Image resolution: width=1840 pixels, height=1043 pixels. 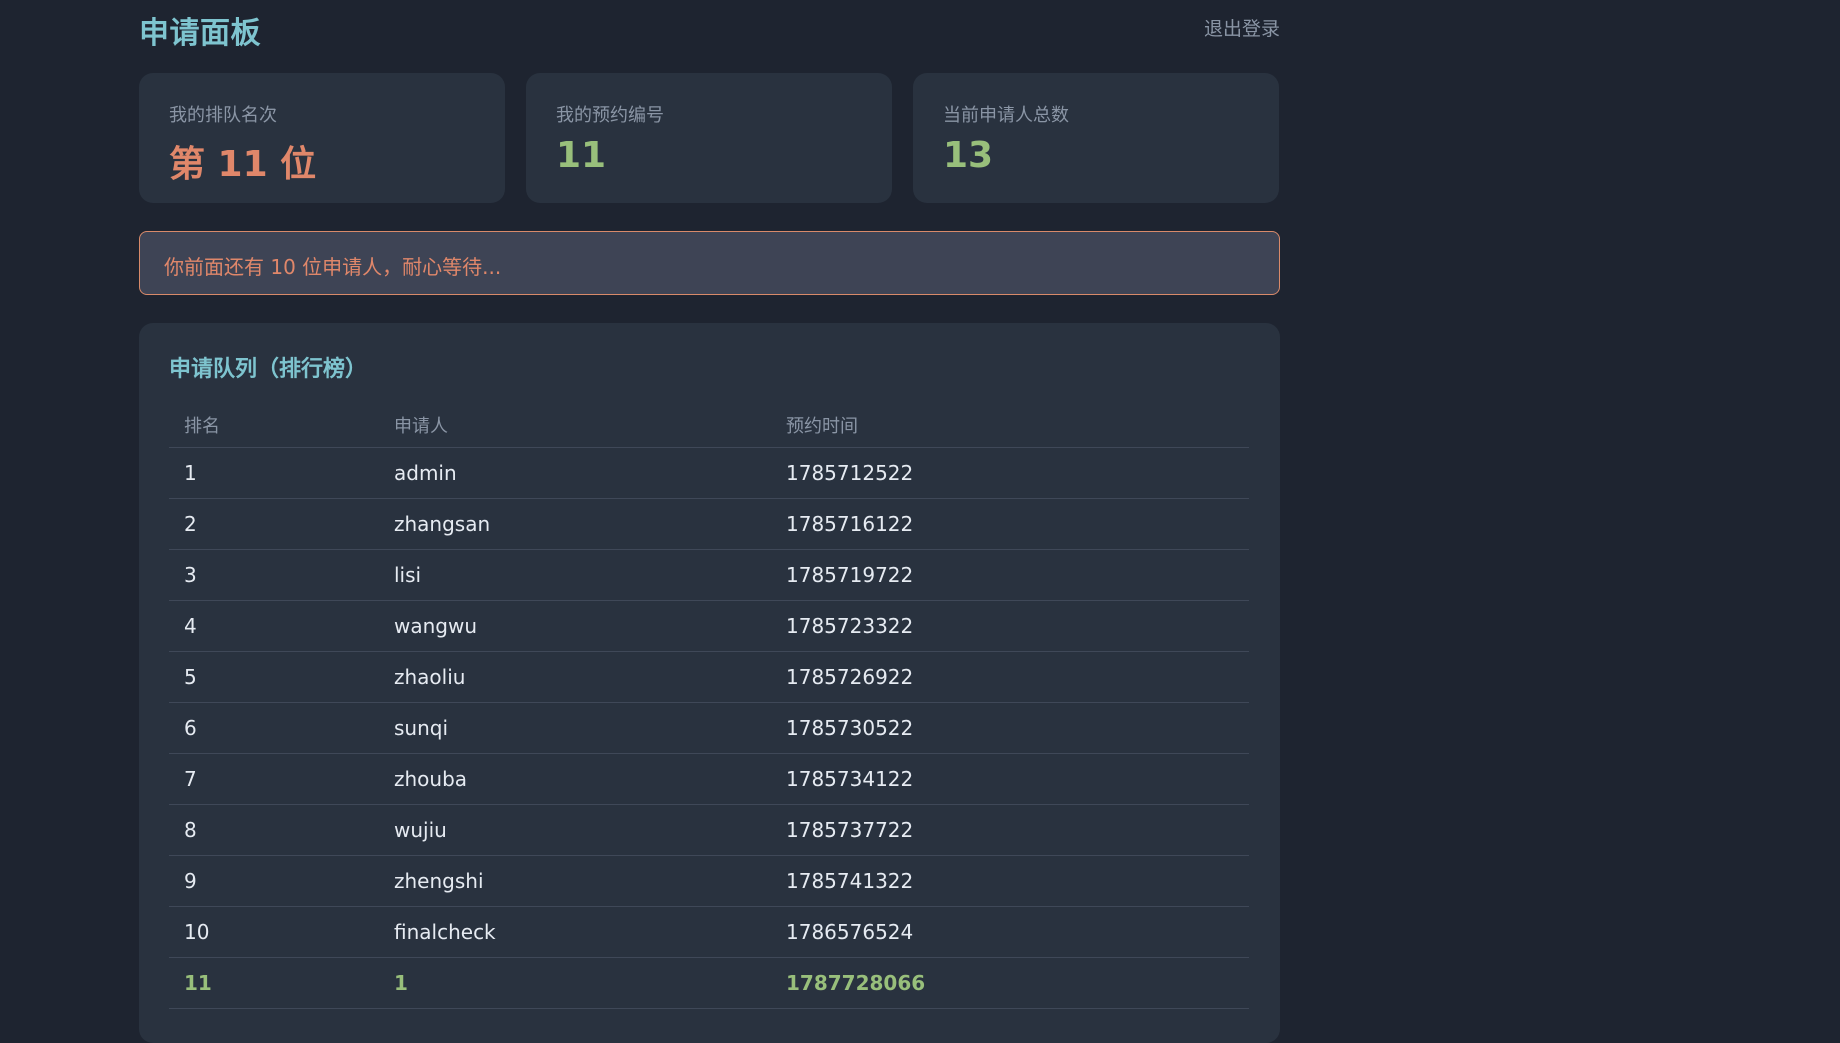 What do you see at coordinates (575, 830) in the screenshot?
I see `applicant-cell: wujiu` at bounding box center [575, 830].